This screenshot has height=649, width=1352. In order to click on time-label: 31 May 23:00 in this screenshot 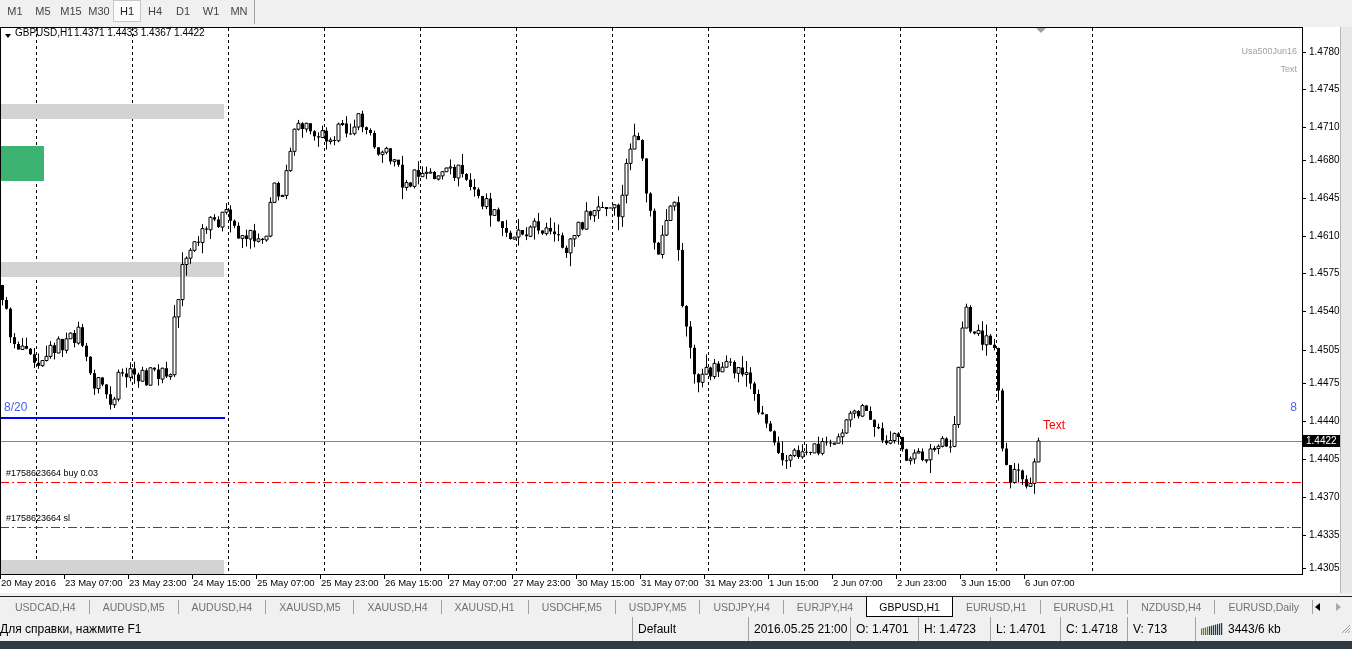, I will do `click(734, 582)`.